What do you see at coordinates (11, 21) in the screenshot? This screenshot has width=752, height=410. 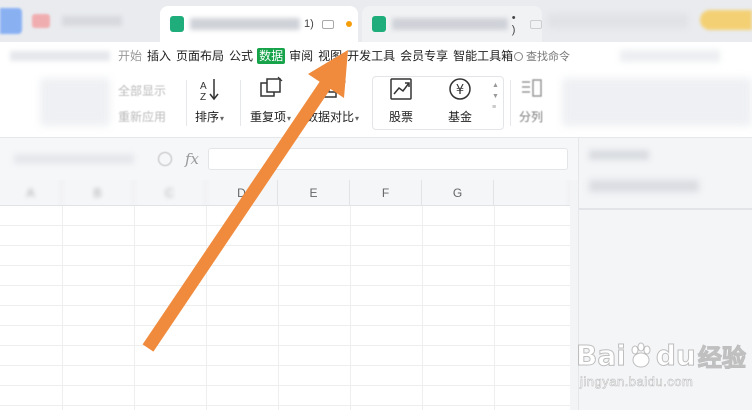 I see `home-button` at bounding box center [11, 21].